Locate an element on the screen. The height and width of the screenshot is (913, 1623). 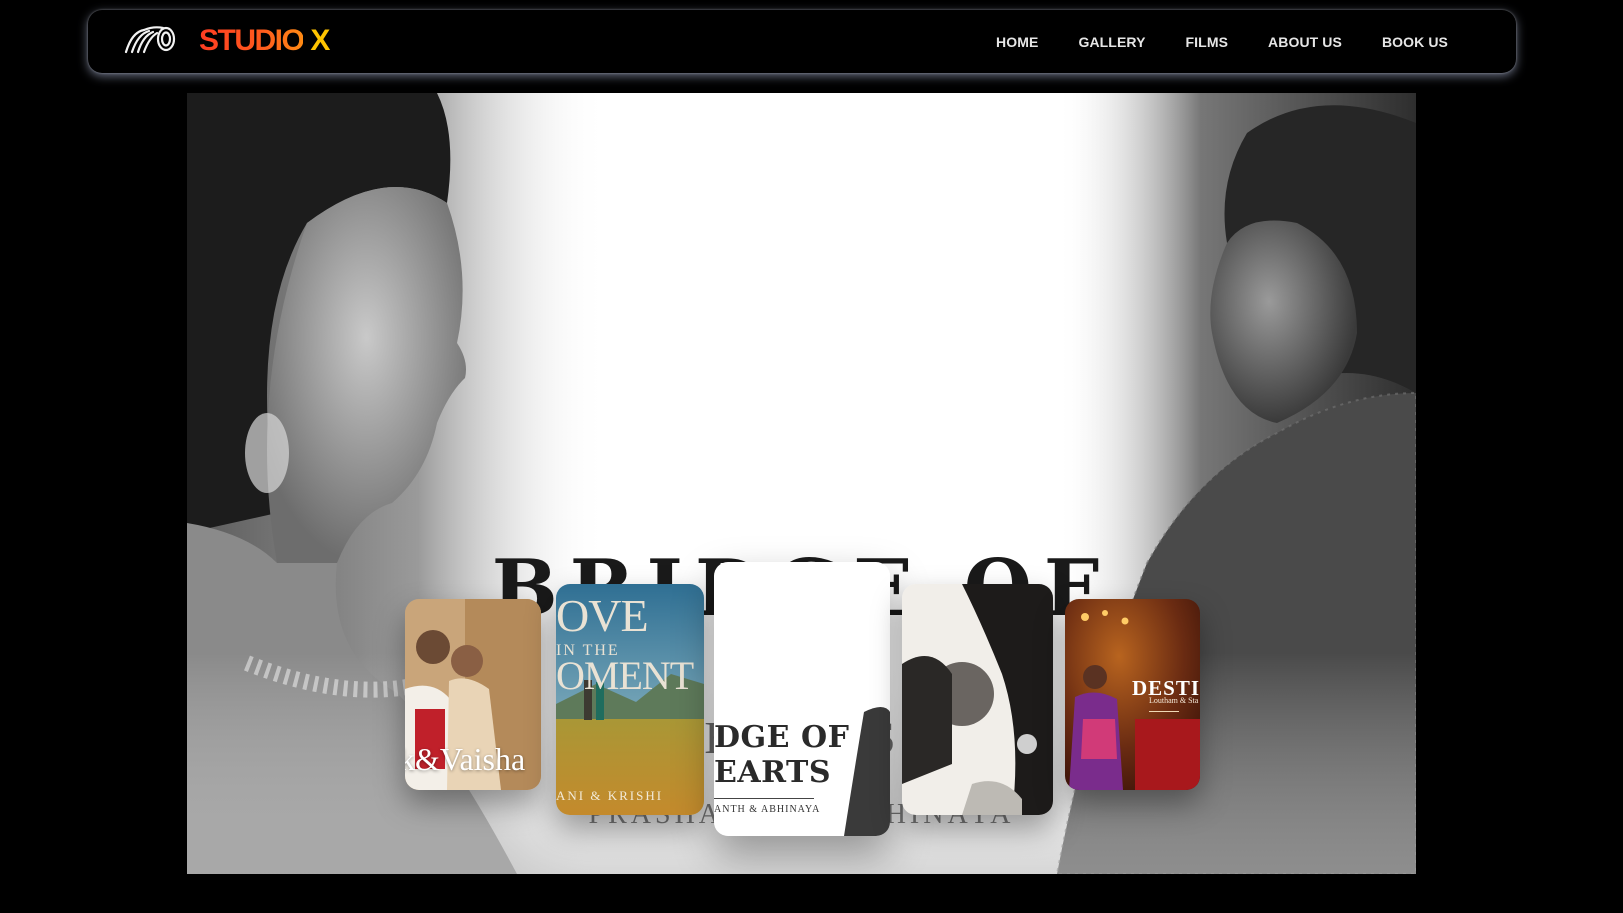
nav-gallery: GALLERY is located at coordinates (1111, 42).